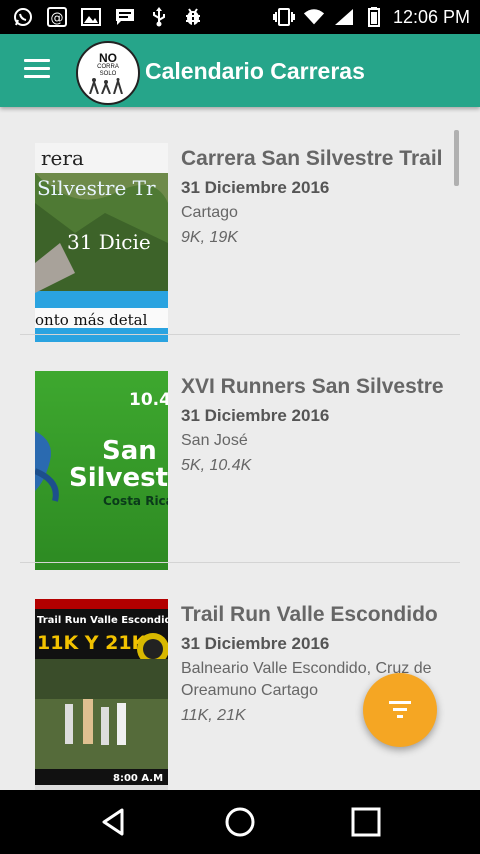 Image resolution: width=480 pixels, height=854 pixels. I want to click on app-bar: NO CORRA SOLO Calendario Carreras, so click(240, 70).